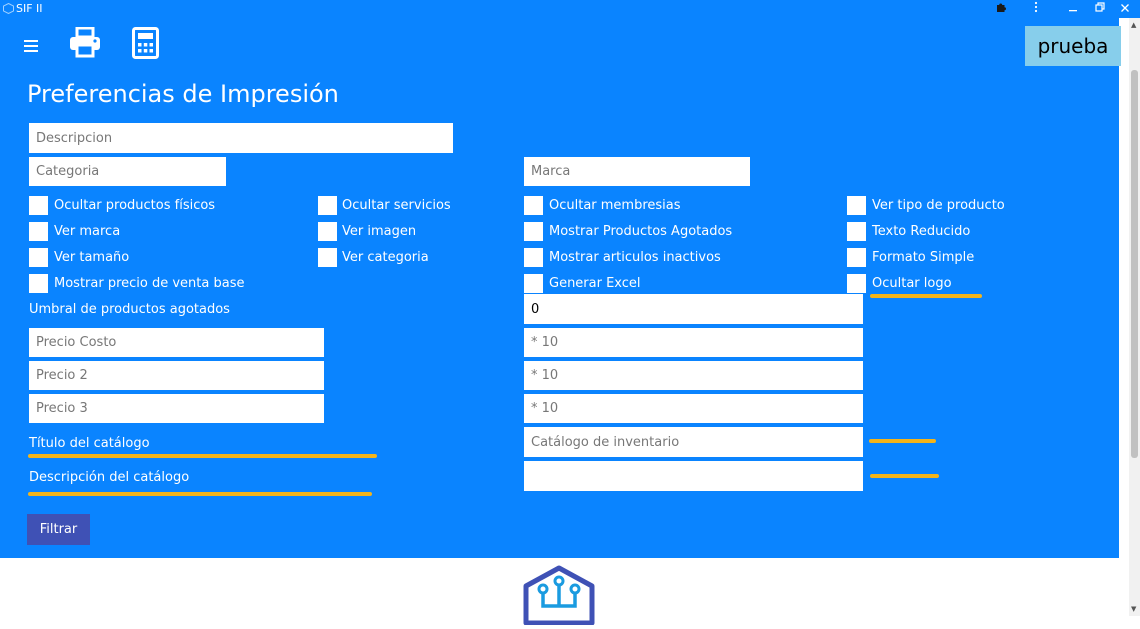 The height and width of the screenshot is (629, 1140). Describe the element at coordinates (183, 94) in the screenshot. I see `page-title: Preferencias de Impresión` at that location.